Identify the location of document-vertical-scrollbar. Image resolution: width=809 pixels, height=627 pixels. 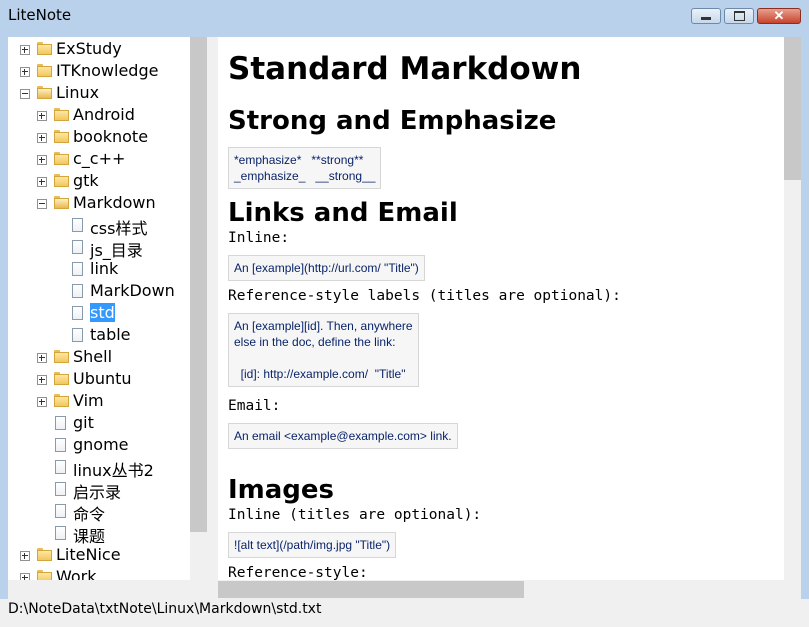
(792, 308).